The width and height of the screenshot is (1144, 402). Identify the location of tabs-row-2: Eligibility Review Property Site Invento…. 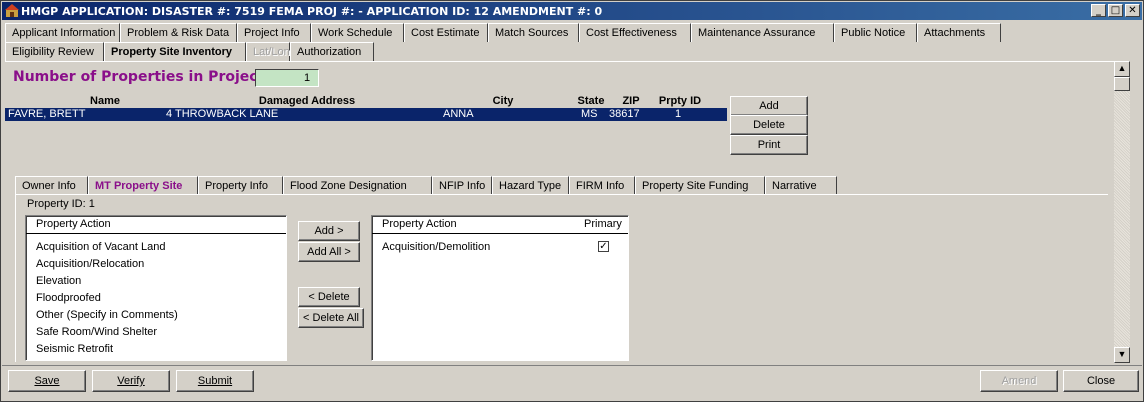
(189, 51).